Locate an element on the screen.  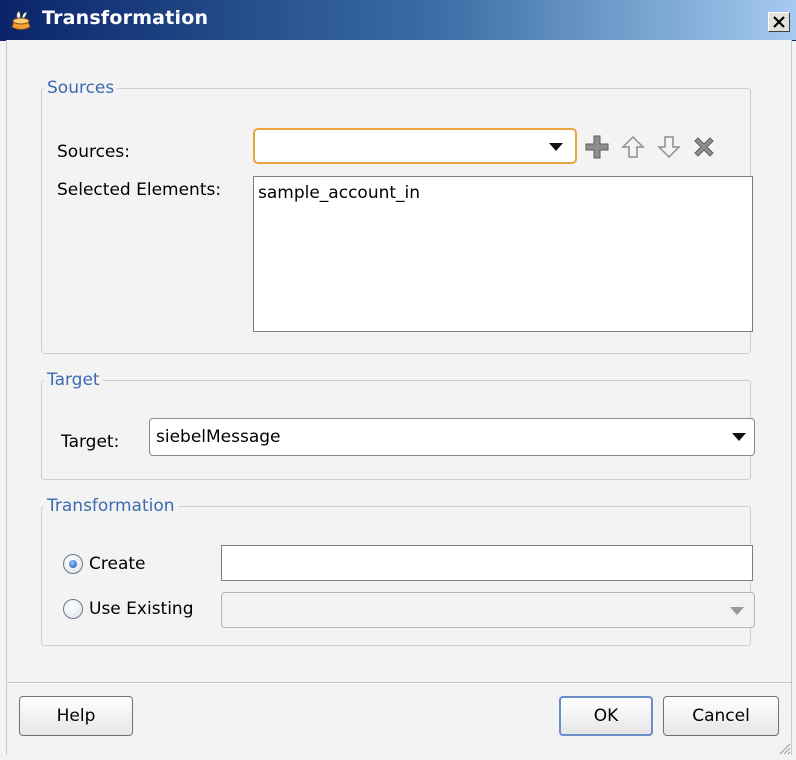
cancel-button: Cancel is located at coordinates (721, 716).